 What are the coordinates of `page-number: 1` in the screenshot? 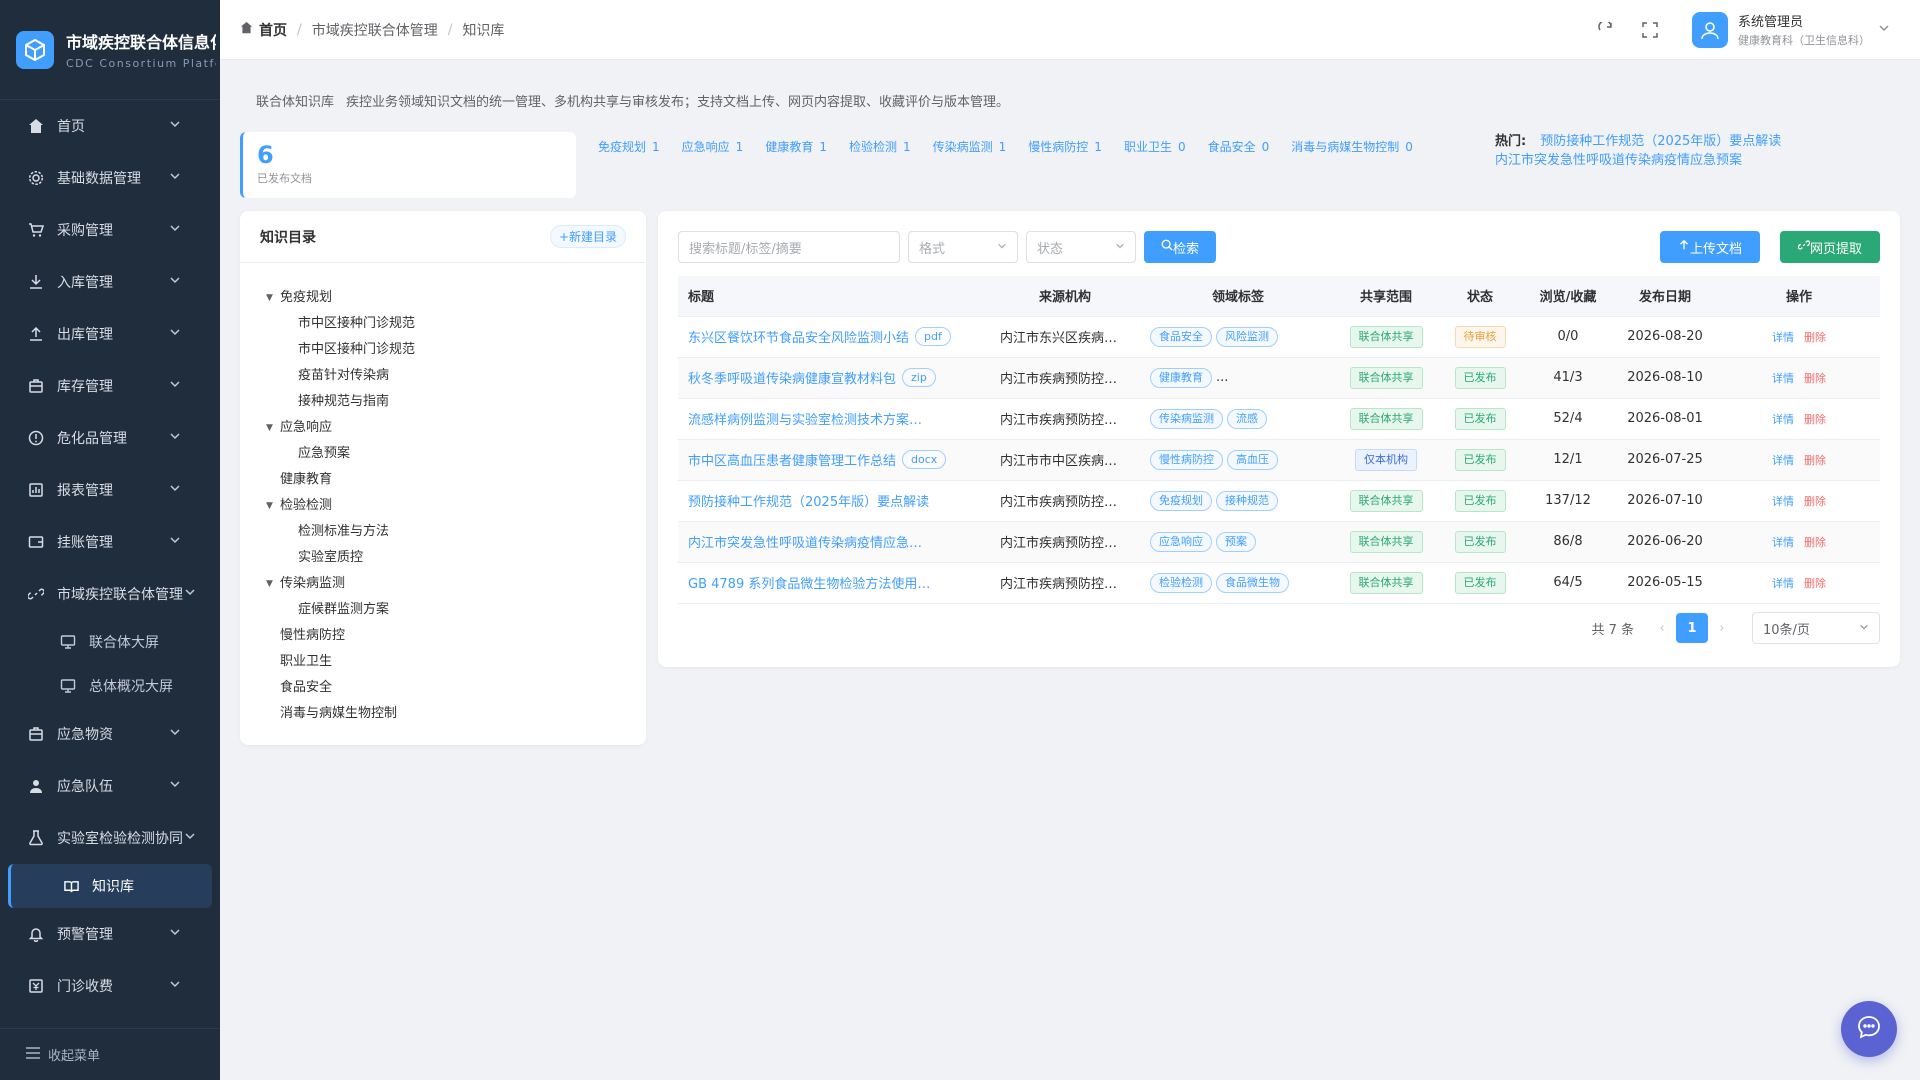 It's located at (1692, 628).